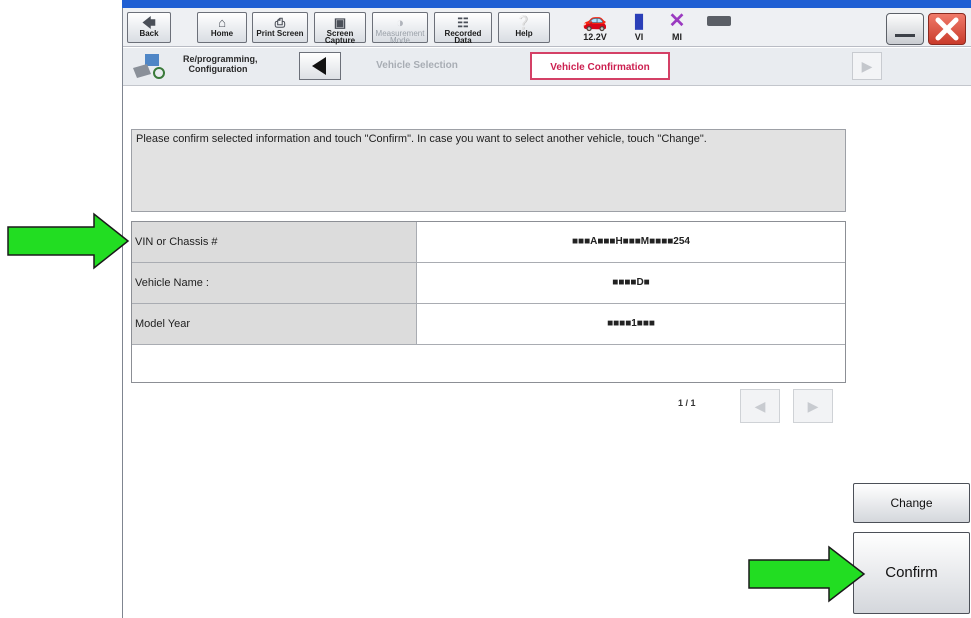 The height and width of the screenshot is (618, 971). What do you see at coordinates (149, 22) in the screenshot?
I see `back-arrow-icon: 🡄` at bounding box center [149, 22].